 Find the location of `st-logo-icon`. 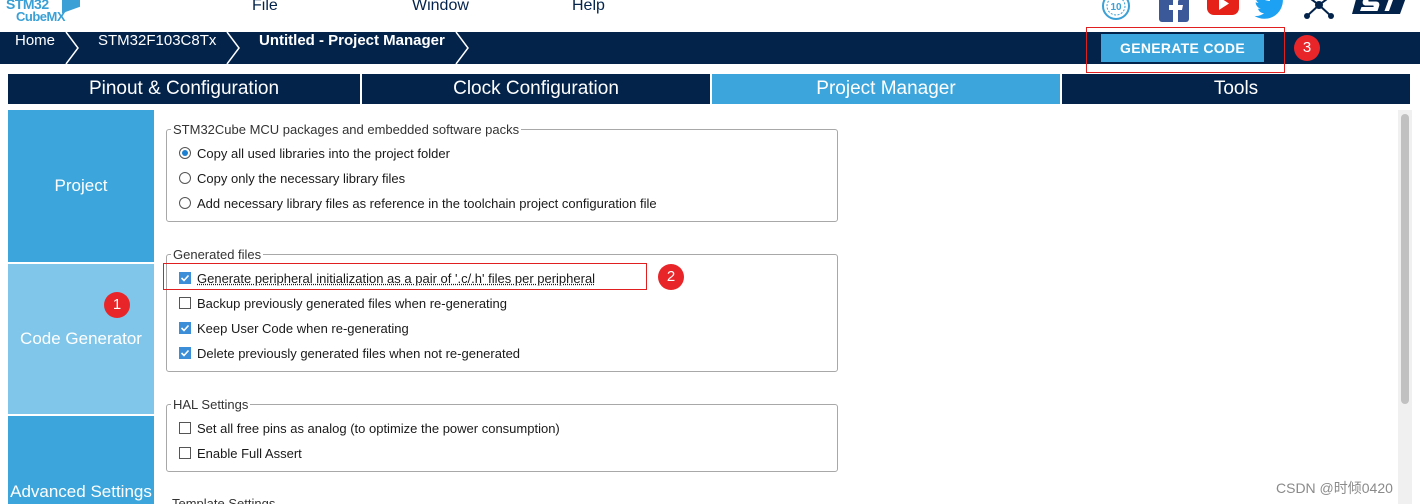

st-logo-icon is located at coordinates (1380, 11).